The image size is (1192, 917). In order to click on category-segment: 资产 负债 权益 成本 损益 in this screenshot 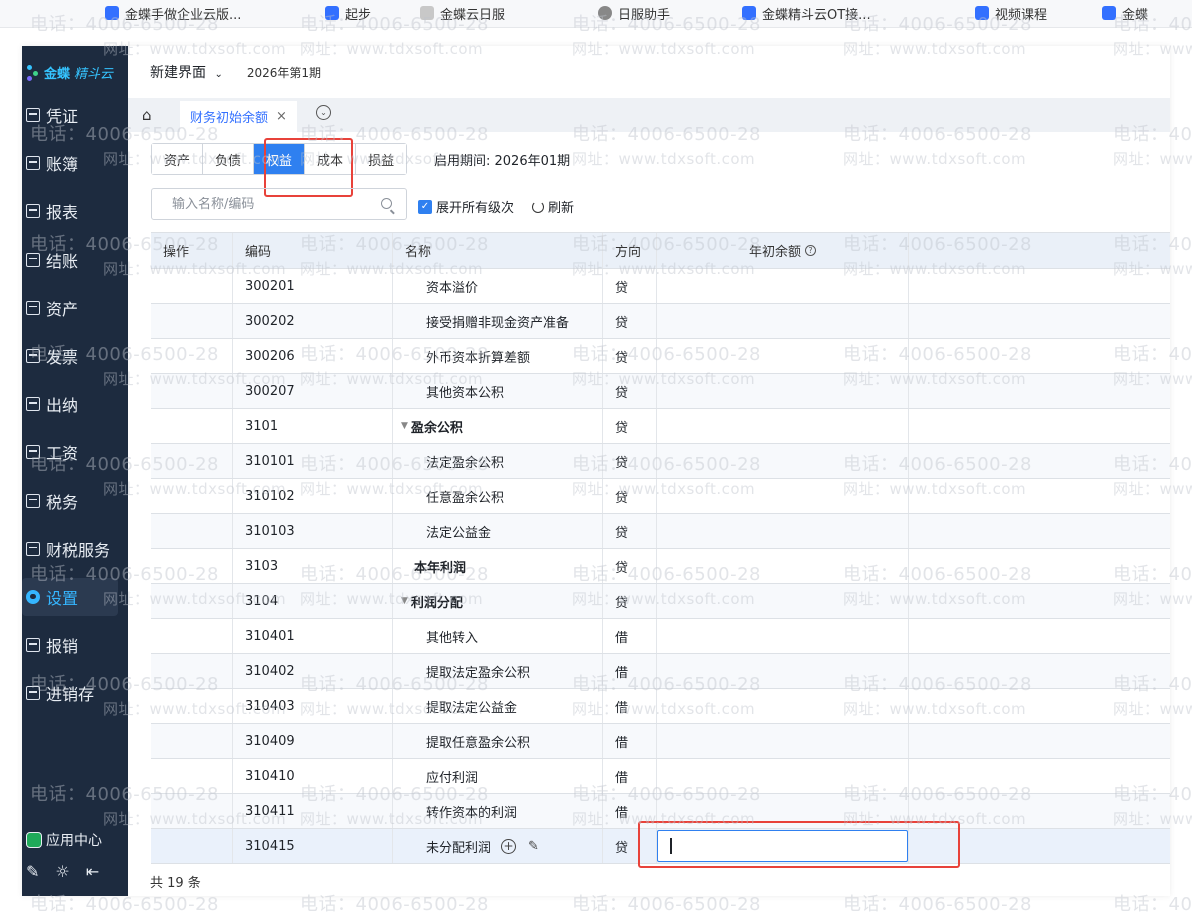, I will do `click(279, 159)`.